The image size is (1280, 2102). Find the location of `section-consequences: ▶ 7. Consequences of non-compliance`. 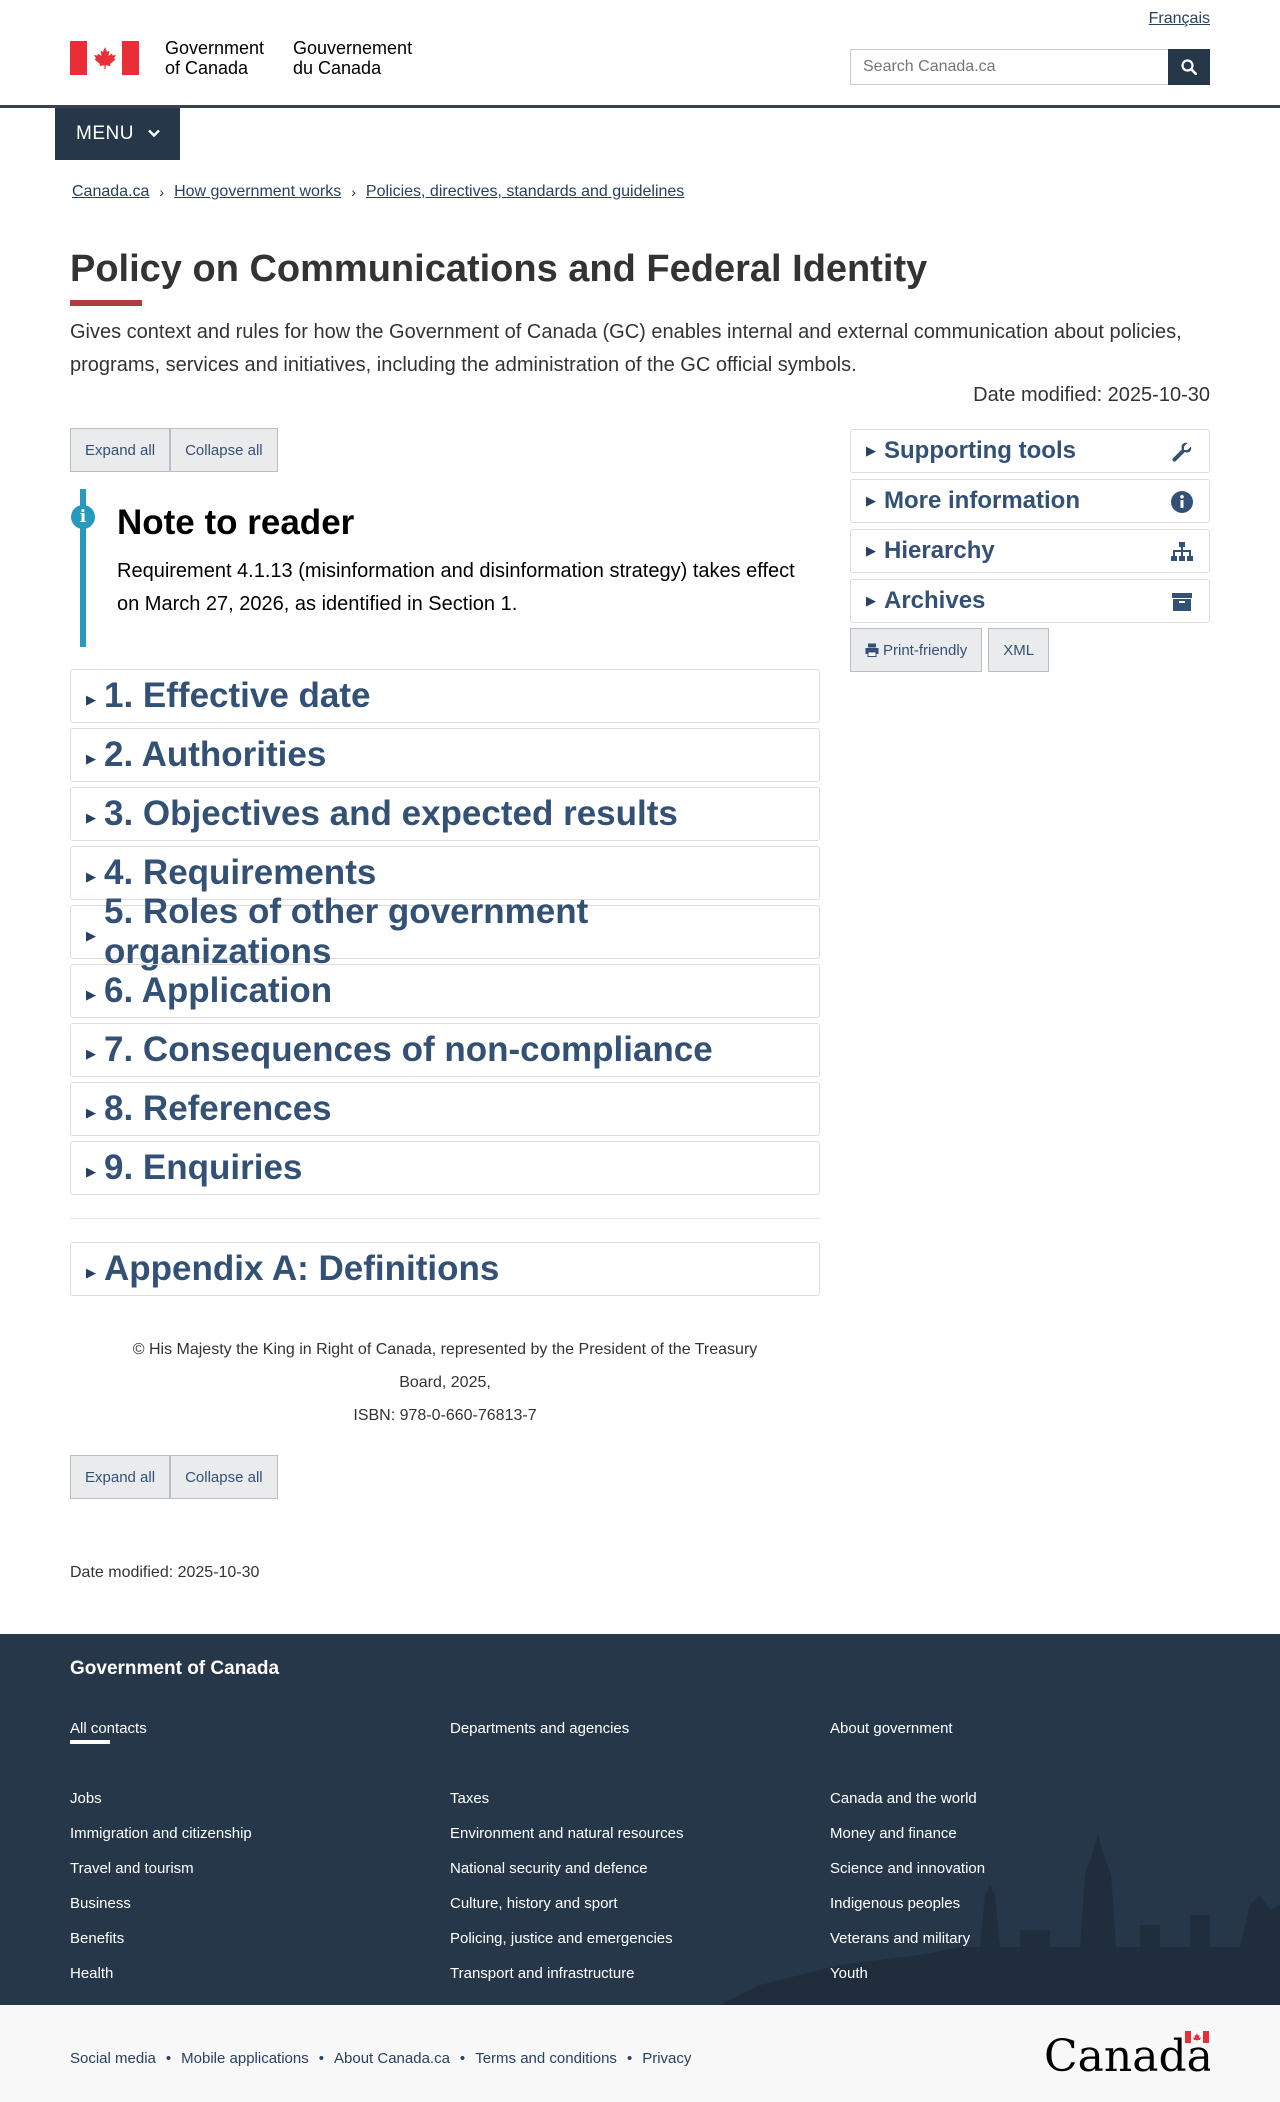

section-consequences: ▶ 7. Consequences of non-compliance is located at coordinates (445, 1050).